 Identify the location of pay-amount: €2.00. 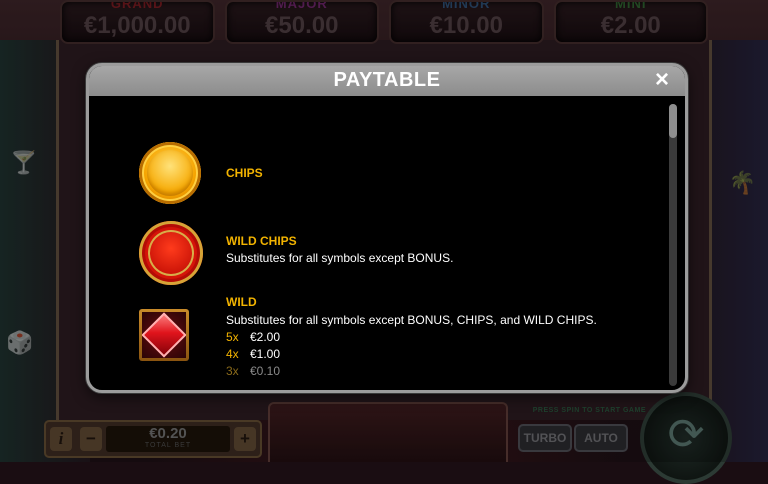
(265, 337).